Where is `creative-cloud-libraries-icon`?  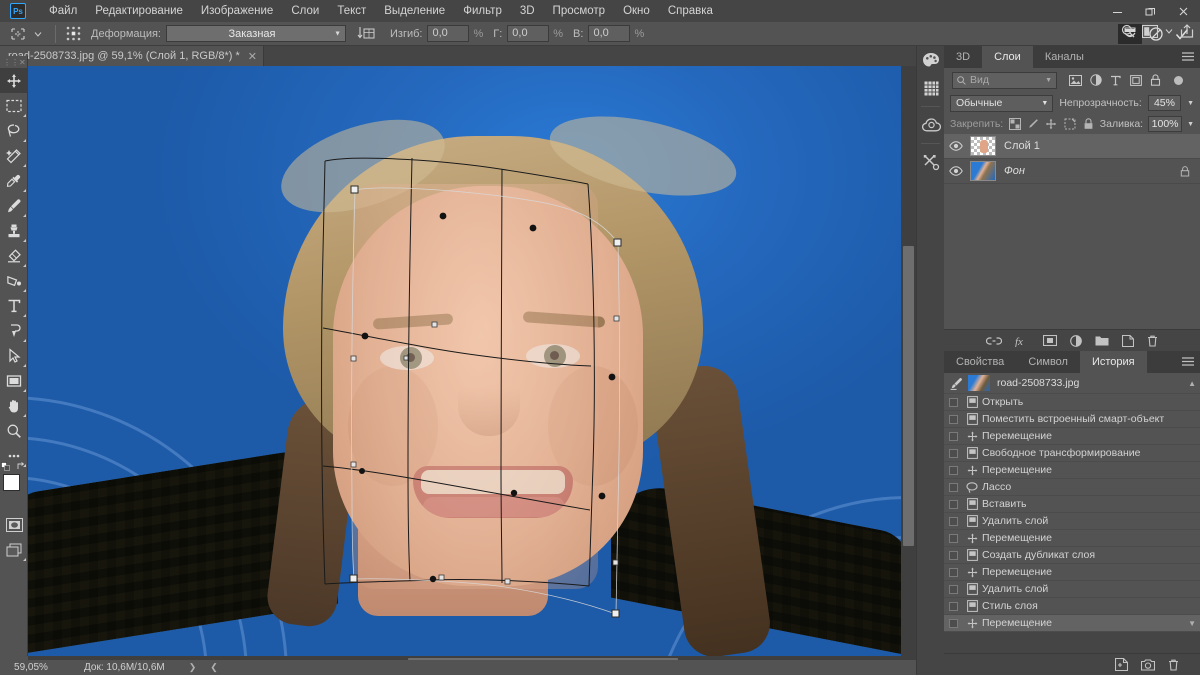 creative-cloud-libraries-icon is located at coordinates (931, 125).